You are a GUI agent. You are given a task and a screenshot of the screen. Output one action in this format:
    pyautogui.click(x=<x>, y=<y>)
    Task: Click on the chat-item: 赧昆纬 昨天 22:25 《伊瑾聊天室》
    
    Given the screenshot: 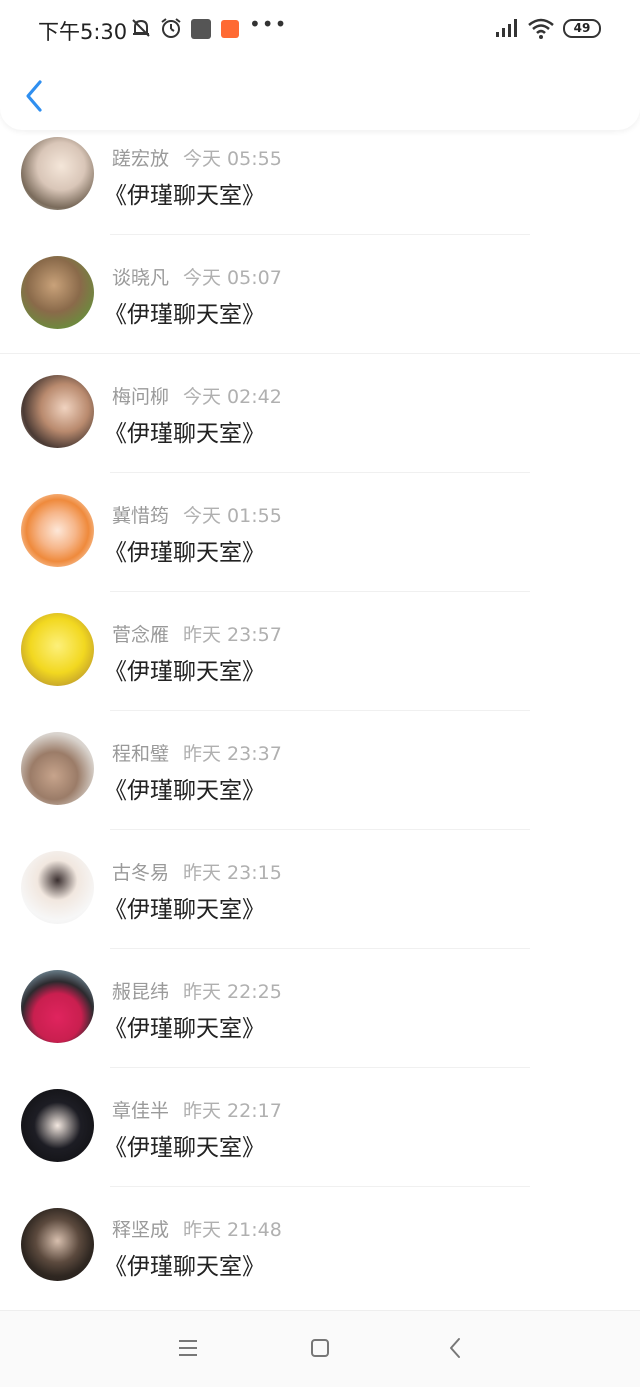 What is the action you would take?
    pyautogui.click(x=320, y=1022)
    